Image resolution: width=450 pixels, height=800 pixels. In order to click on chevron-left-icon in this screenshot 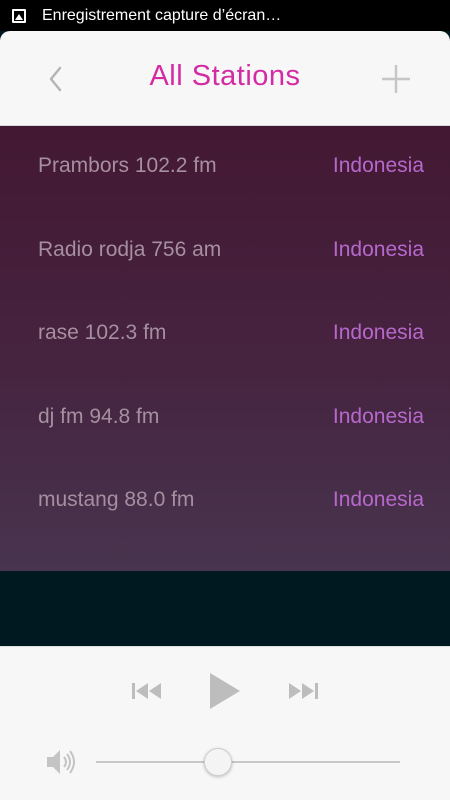, I will do `click(55, 79)`.